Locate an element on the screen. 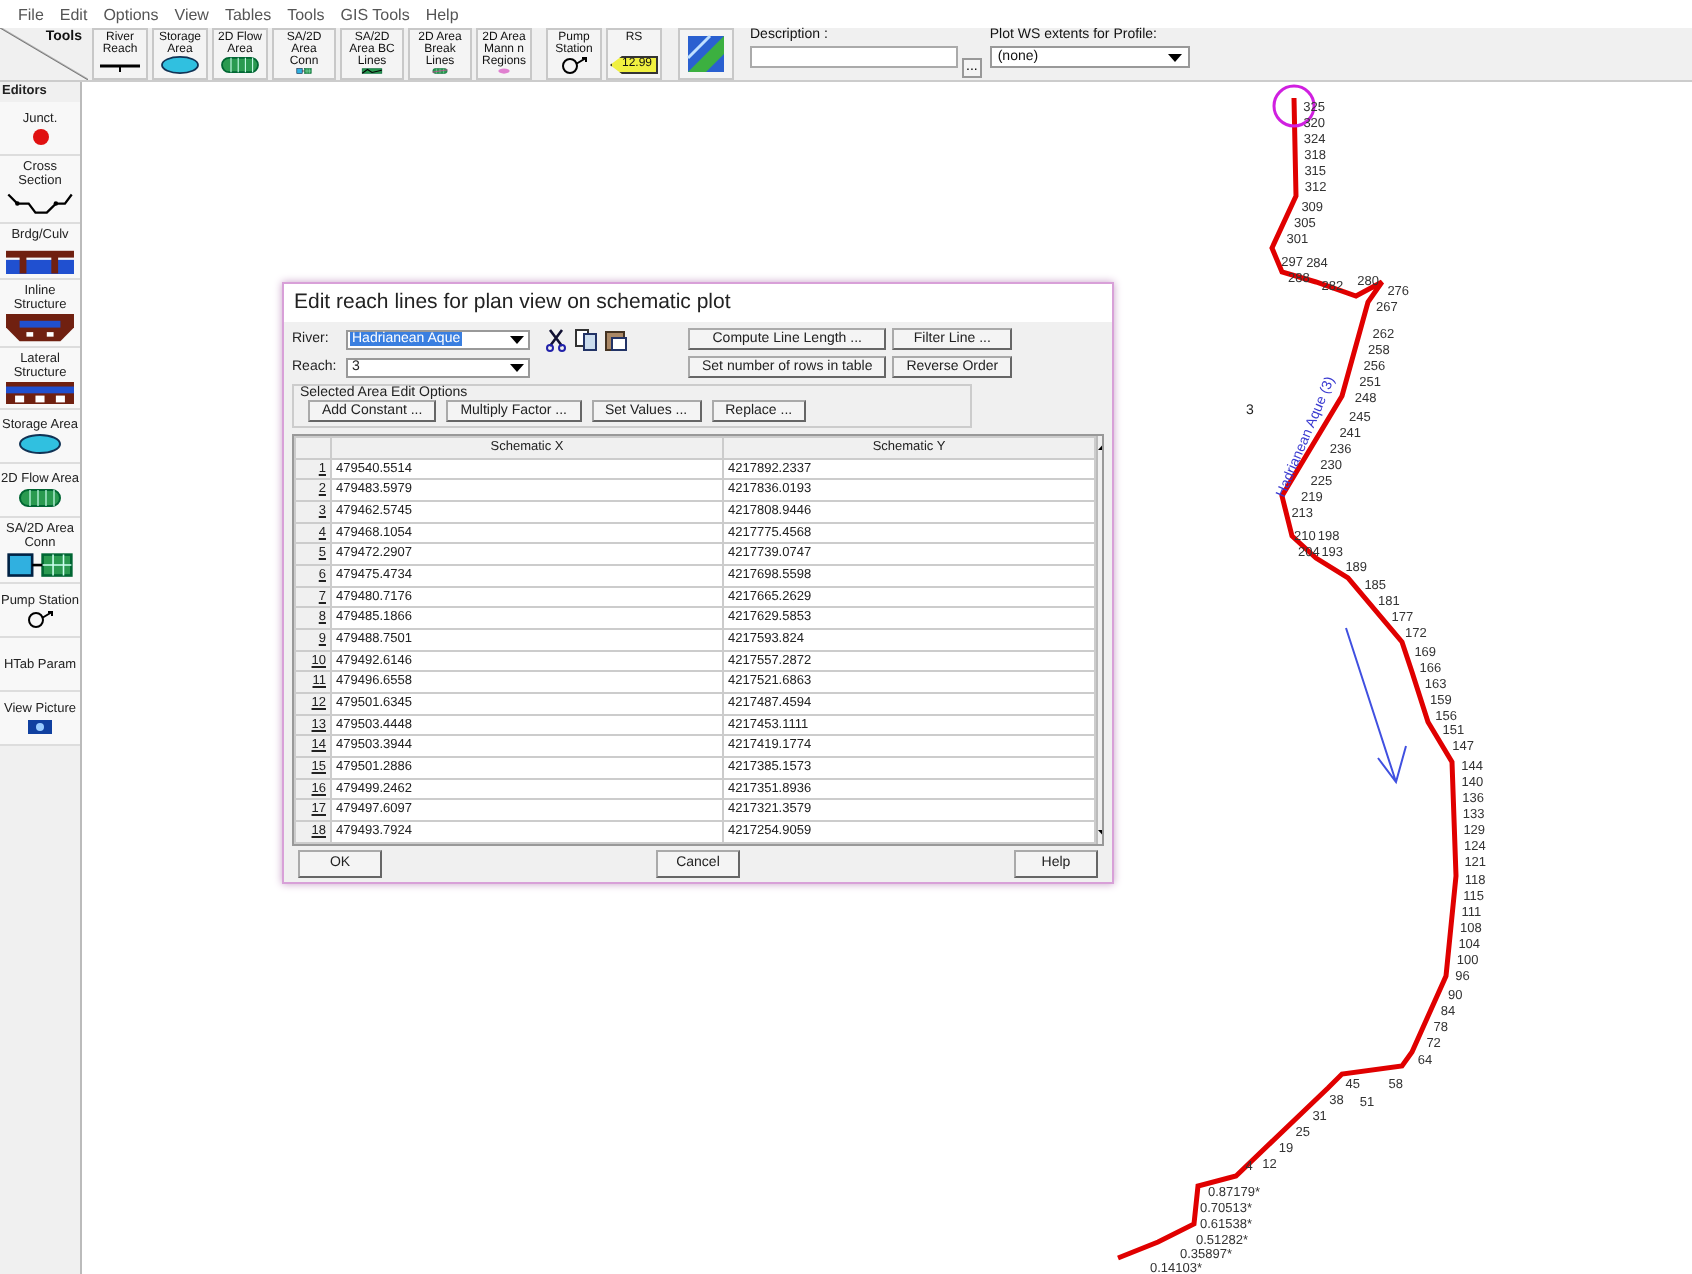 The height and width of the screenshot is (1274, 1692). menu-item: View is located at coordinates (191, 14).